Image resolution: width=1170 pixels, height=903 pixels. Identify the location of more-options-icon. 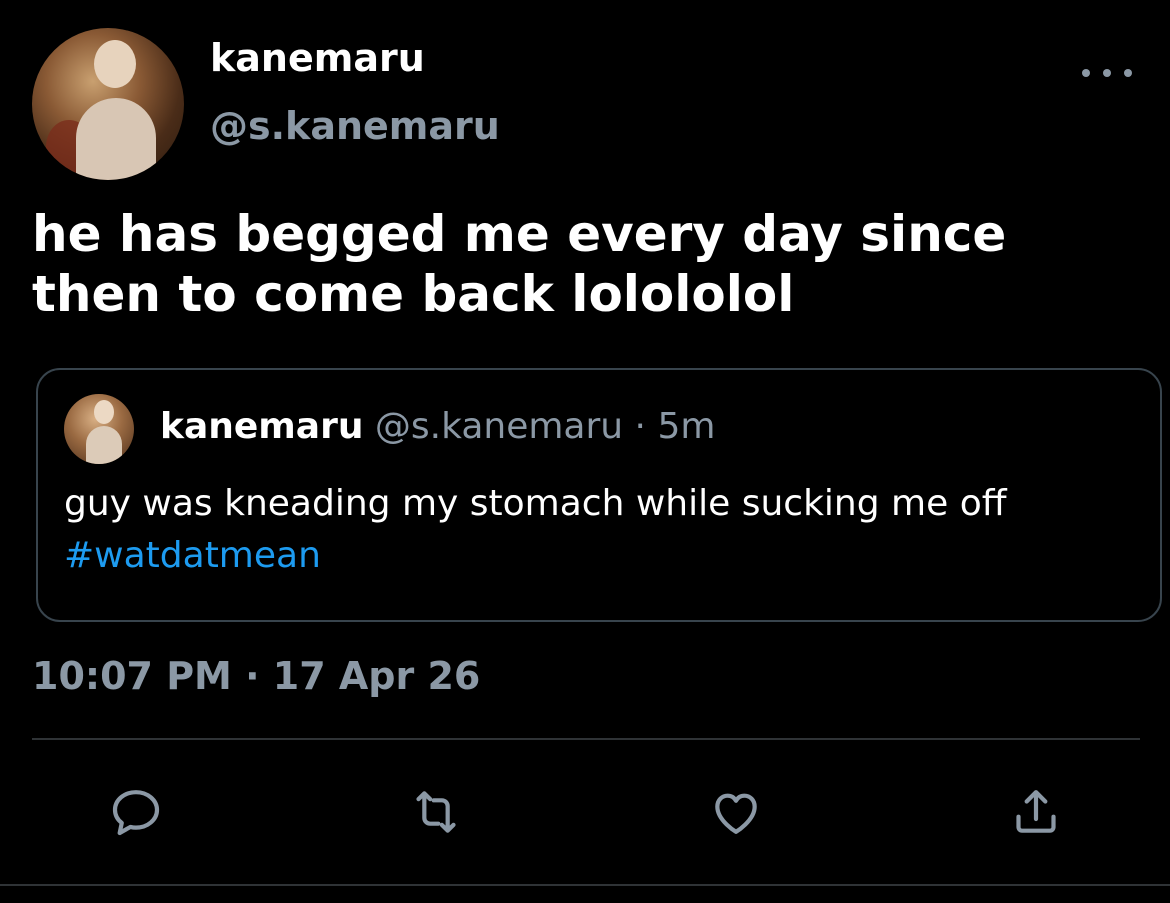
(1107, 73).